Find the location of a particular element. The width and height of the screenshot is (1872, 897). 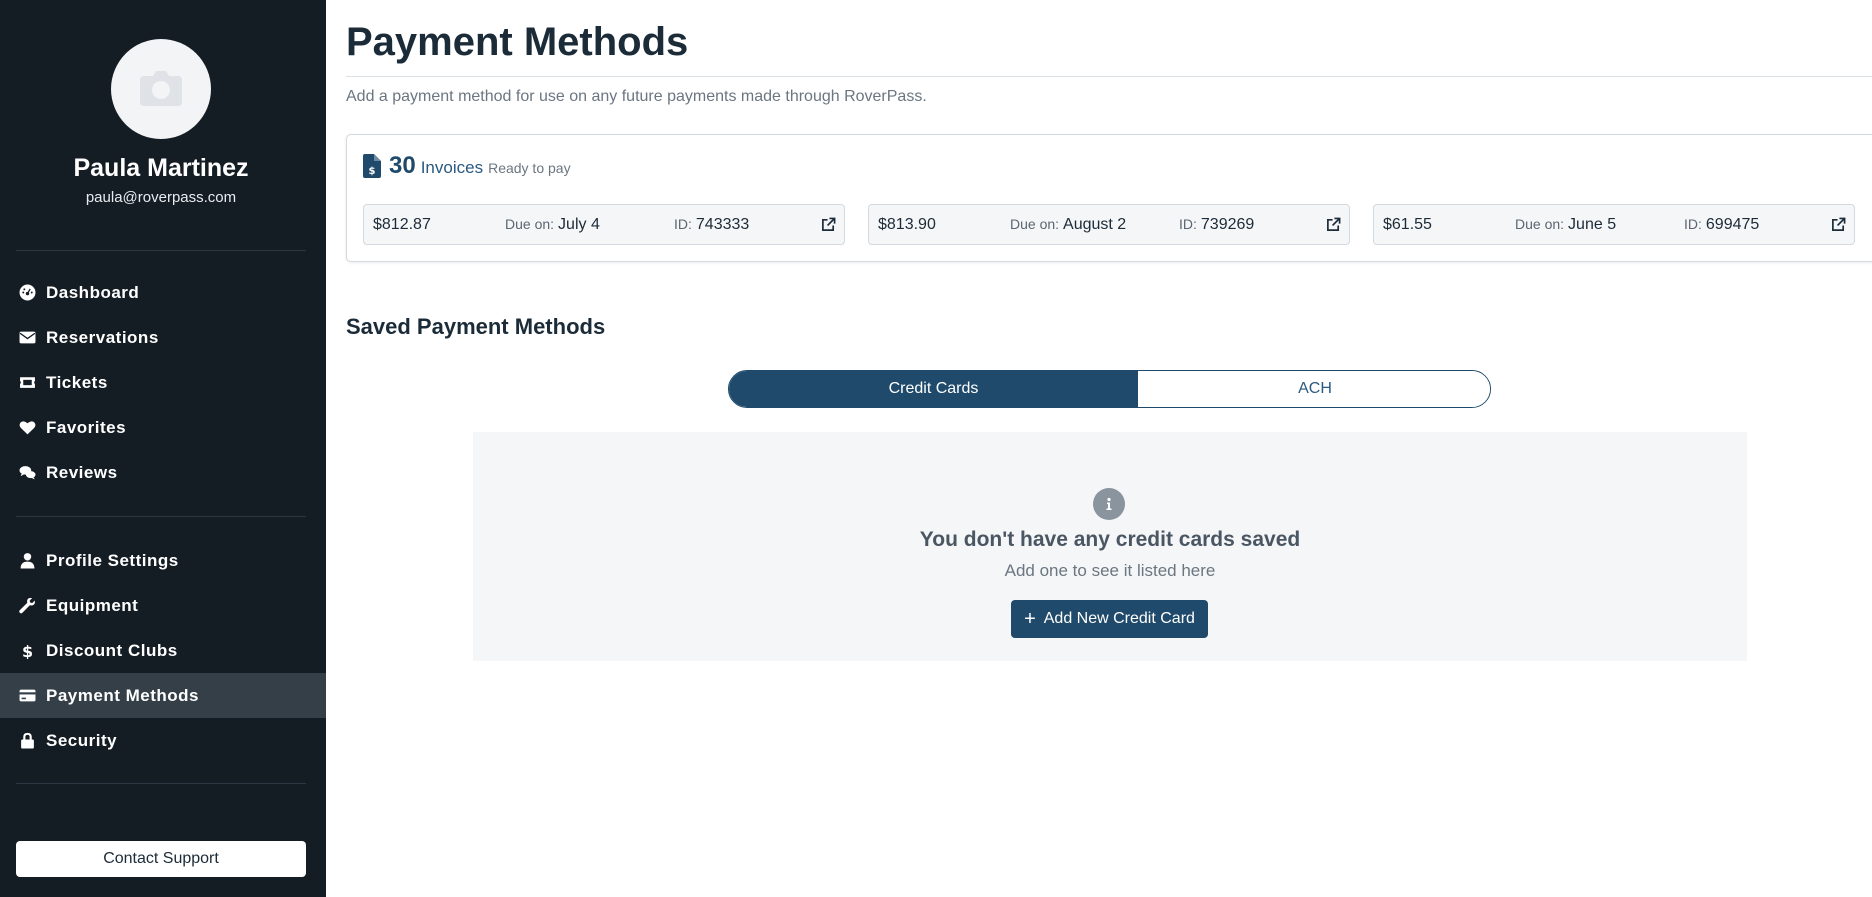

credit-card-icon is located at coordinates (27, 696).